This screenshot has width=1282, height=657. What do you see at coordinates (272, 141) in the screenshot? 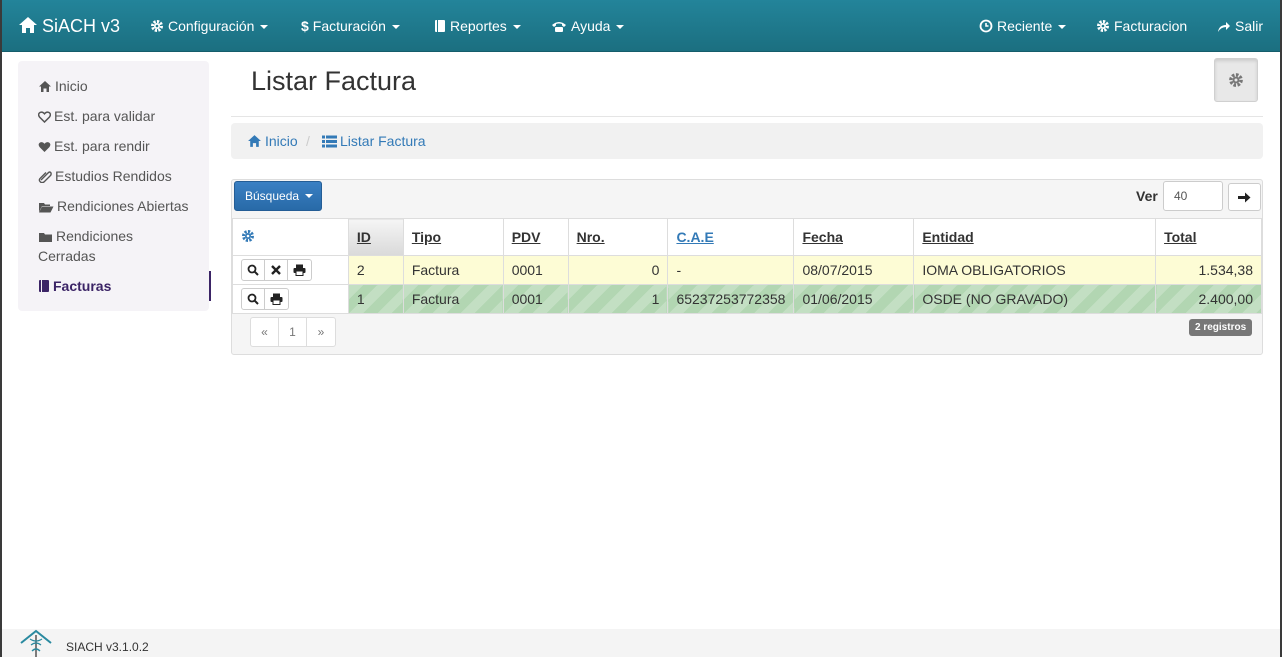
I see `breadcrumb-inicio: Inicio` at bounding box center [272, 141].